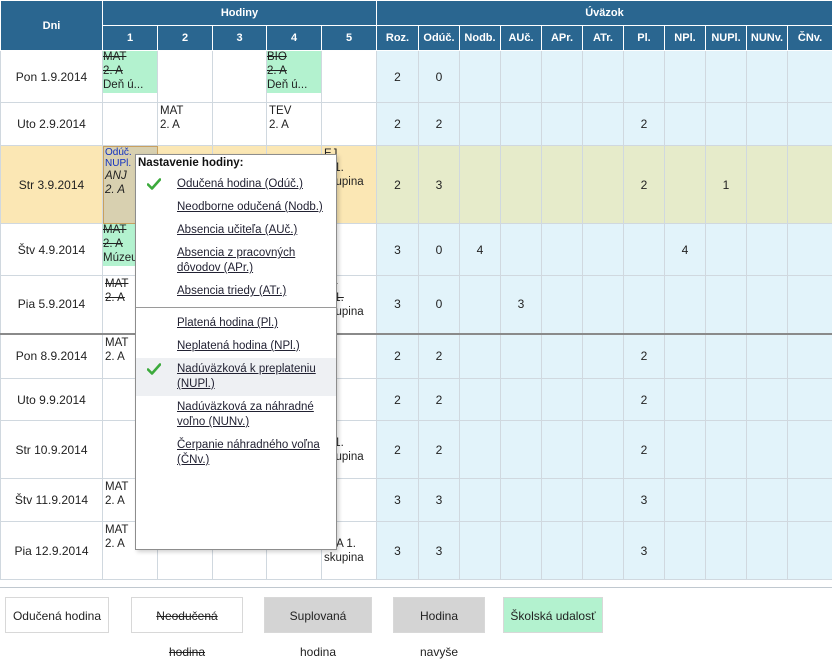 The width and height of the screenshot is (832, 670). I want to click on popup-item-leave-usage: Čerpanie náhradného voľna (ČNv.), so click(236, 453).